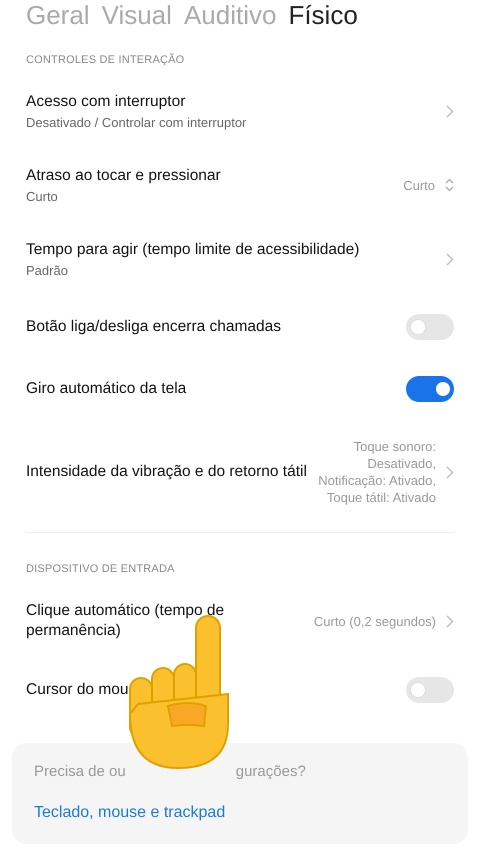 The image size is (480, 854). I want to click on setting-title: Clique automático (tempo de permanência), so click(165, 621).